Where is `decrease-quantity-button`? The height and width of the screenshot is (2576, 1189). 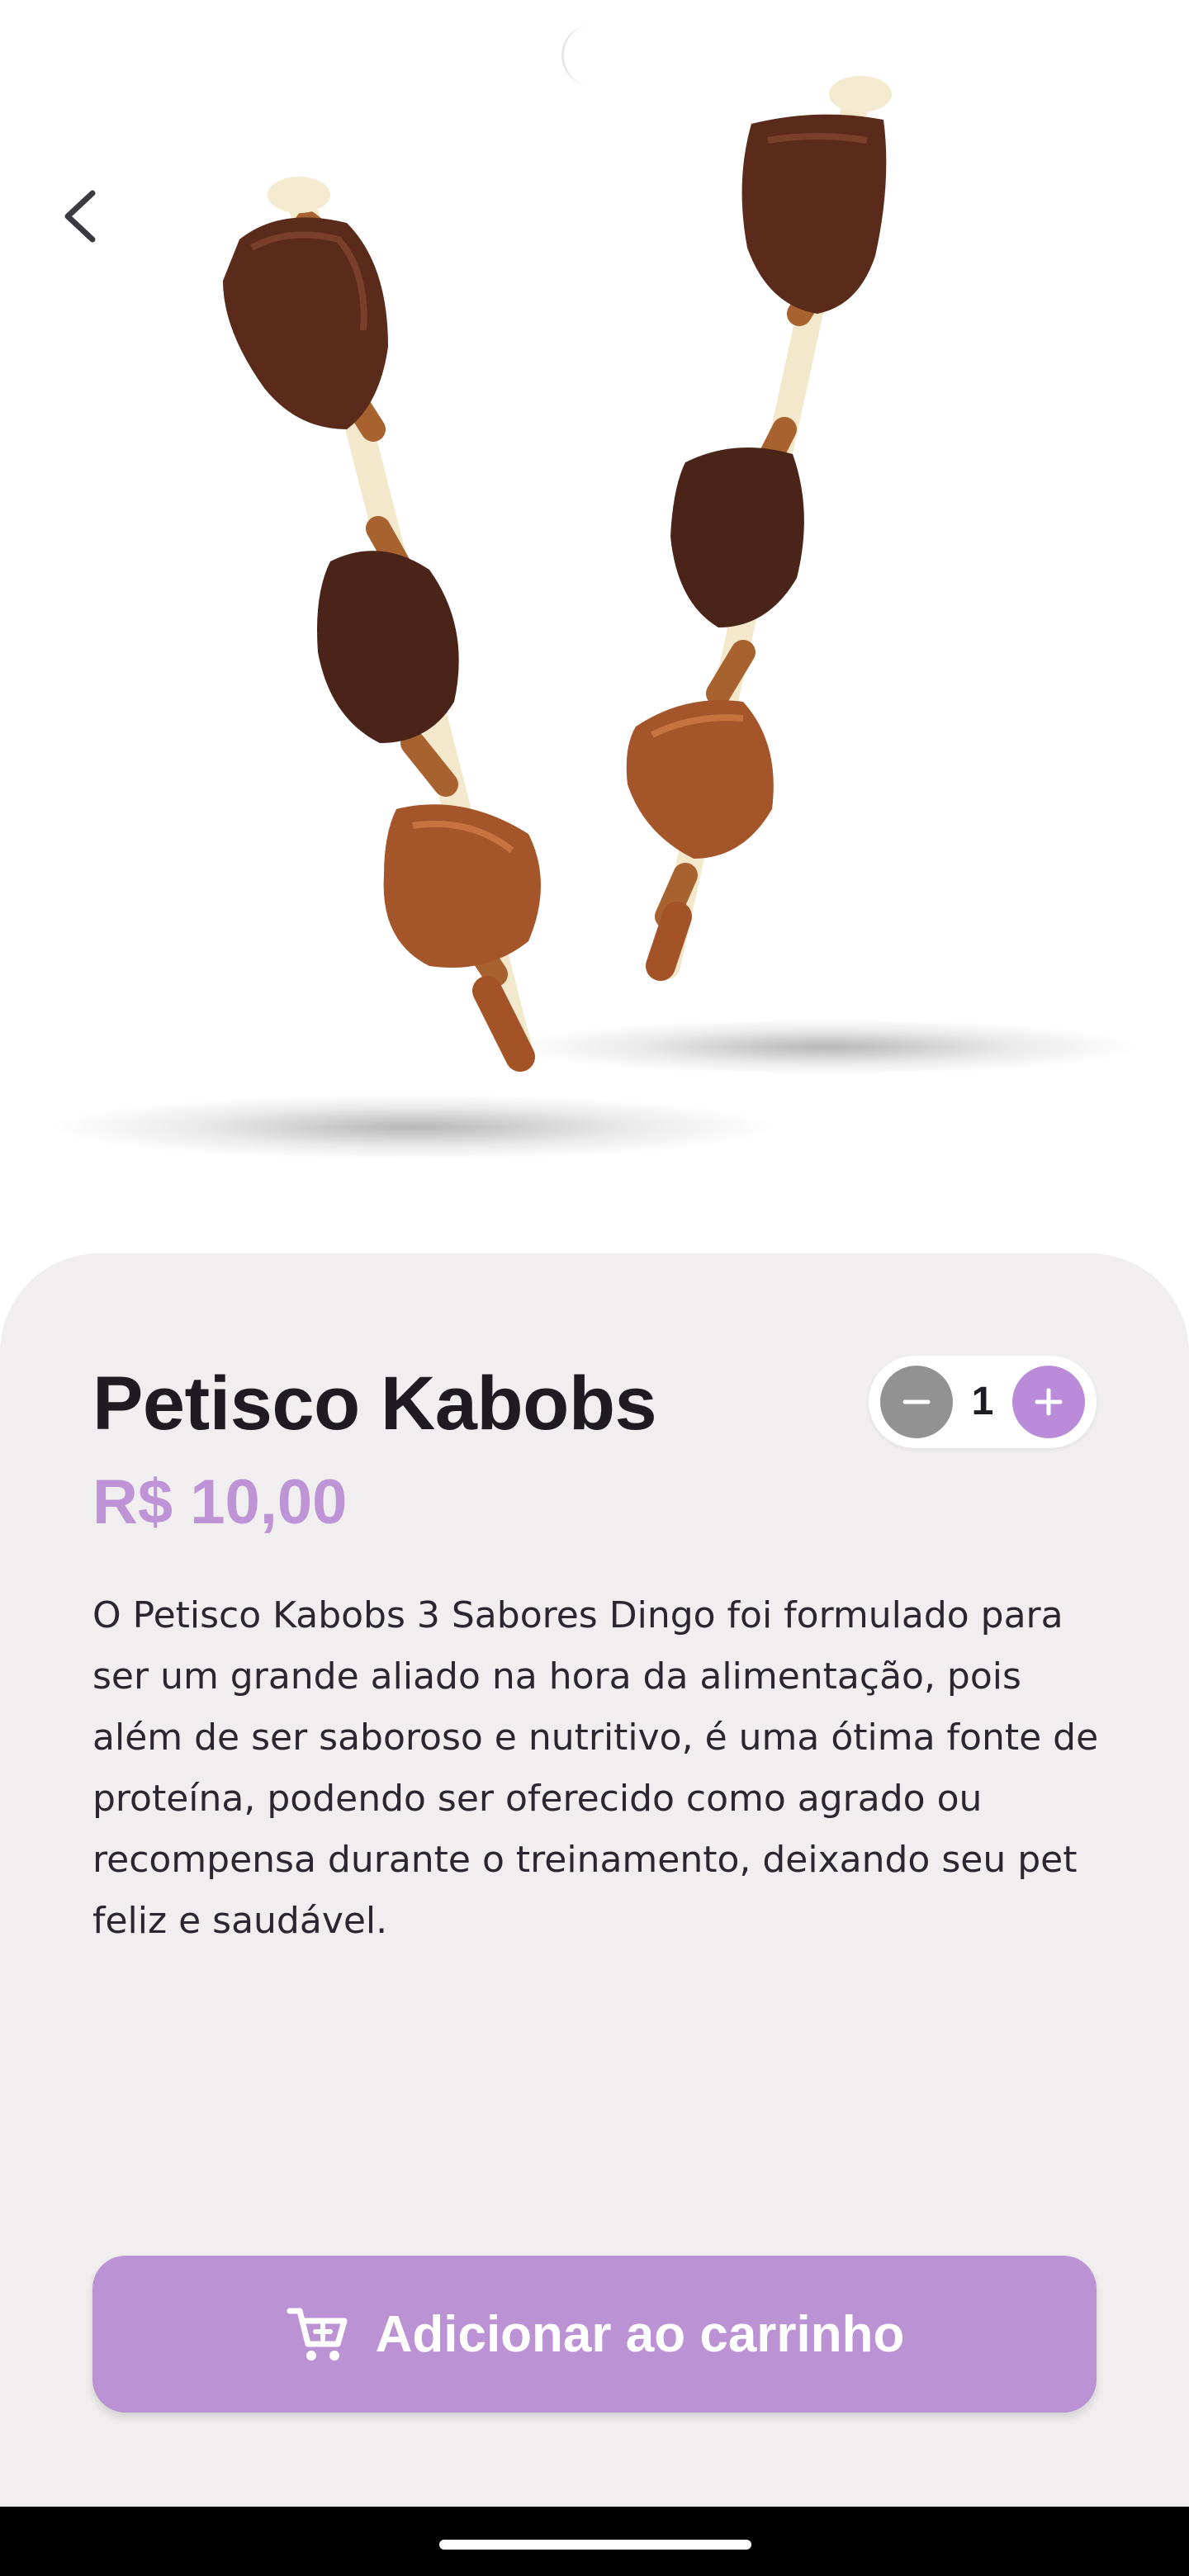 decrease-quantity-button is located at coordinates (916, 1402).